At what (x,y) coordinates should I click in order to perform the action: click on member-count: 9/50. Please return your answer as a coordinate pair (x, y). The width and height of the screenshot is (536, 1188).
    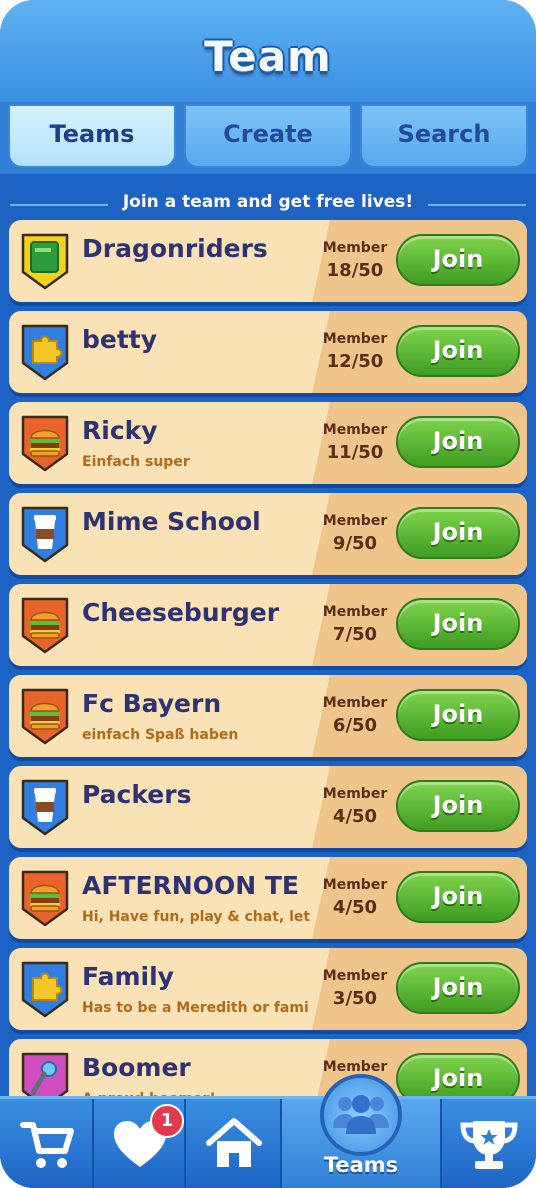
    Looking at the image, I should click on (355, 543).